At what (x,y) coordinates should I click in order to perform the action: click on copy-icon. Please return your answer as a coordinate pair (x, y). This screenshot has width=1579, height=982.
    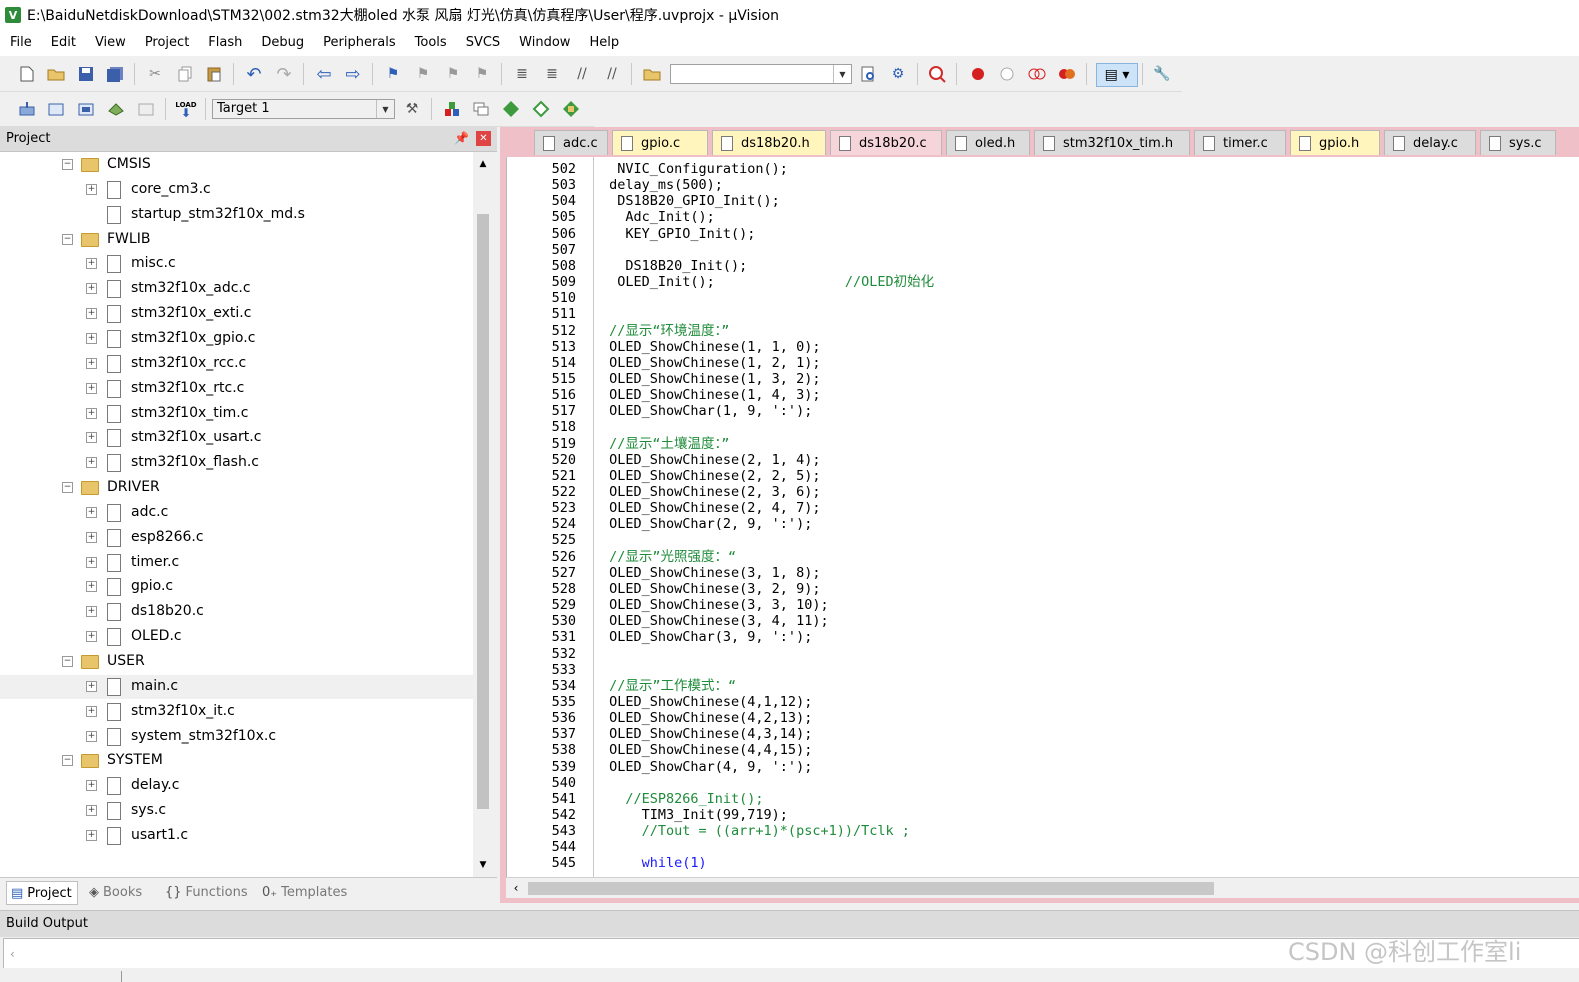
    Looking at the image, I should click on (185, 74).